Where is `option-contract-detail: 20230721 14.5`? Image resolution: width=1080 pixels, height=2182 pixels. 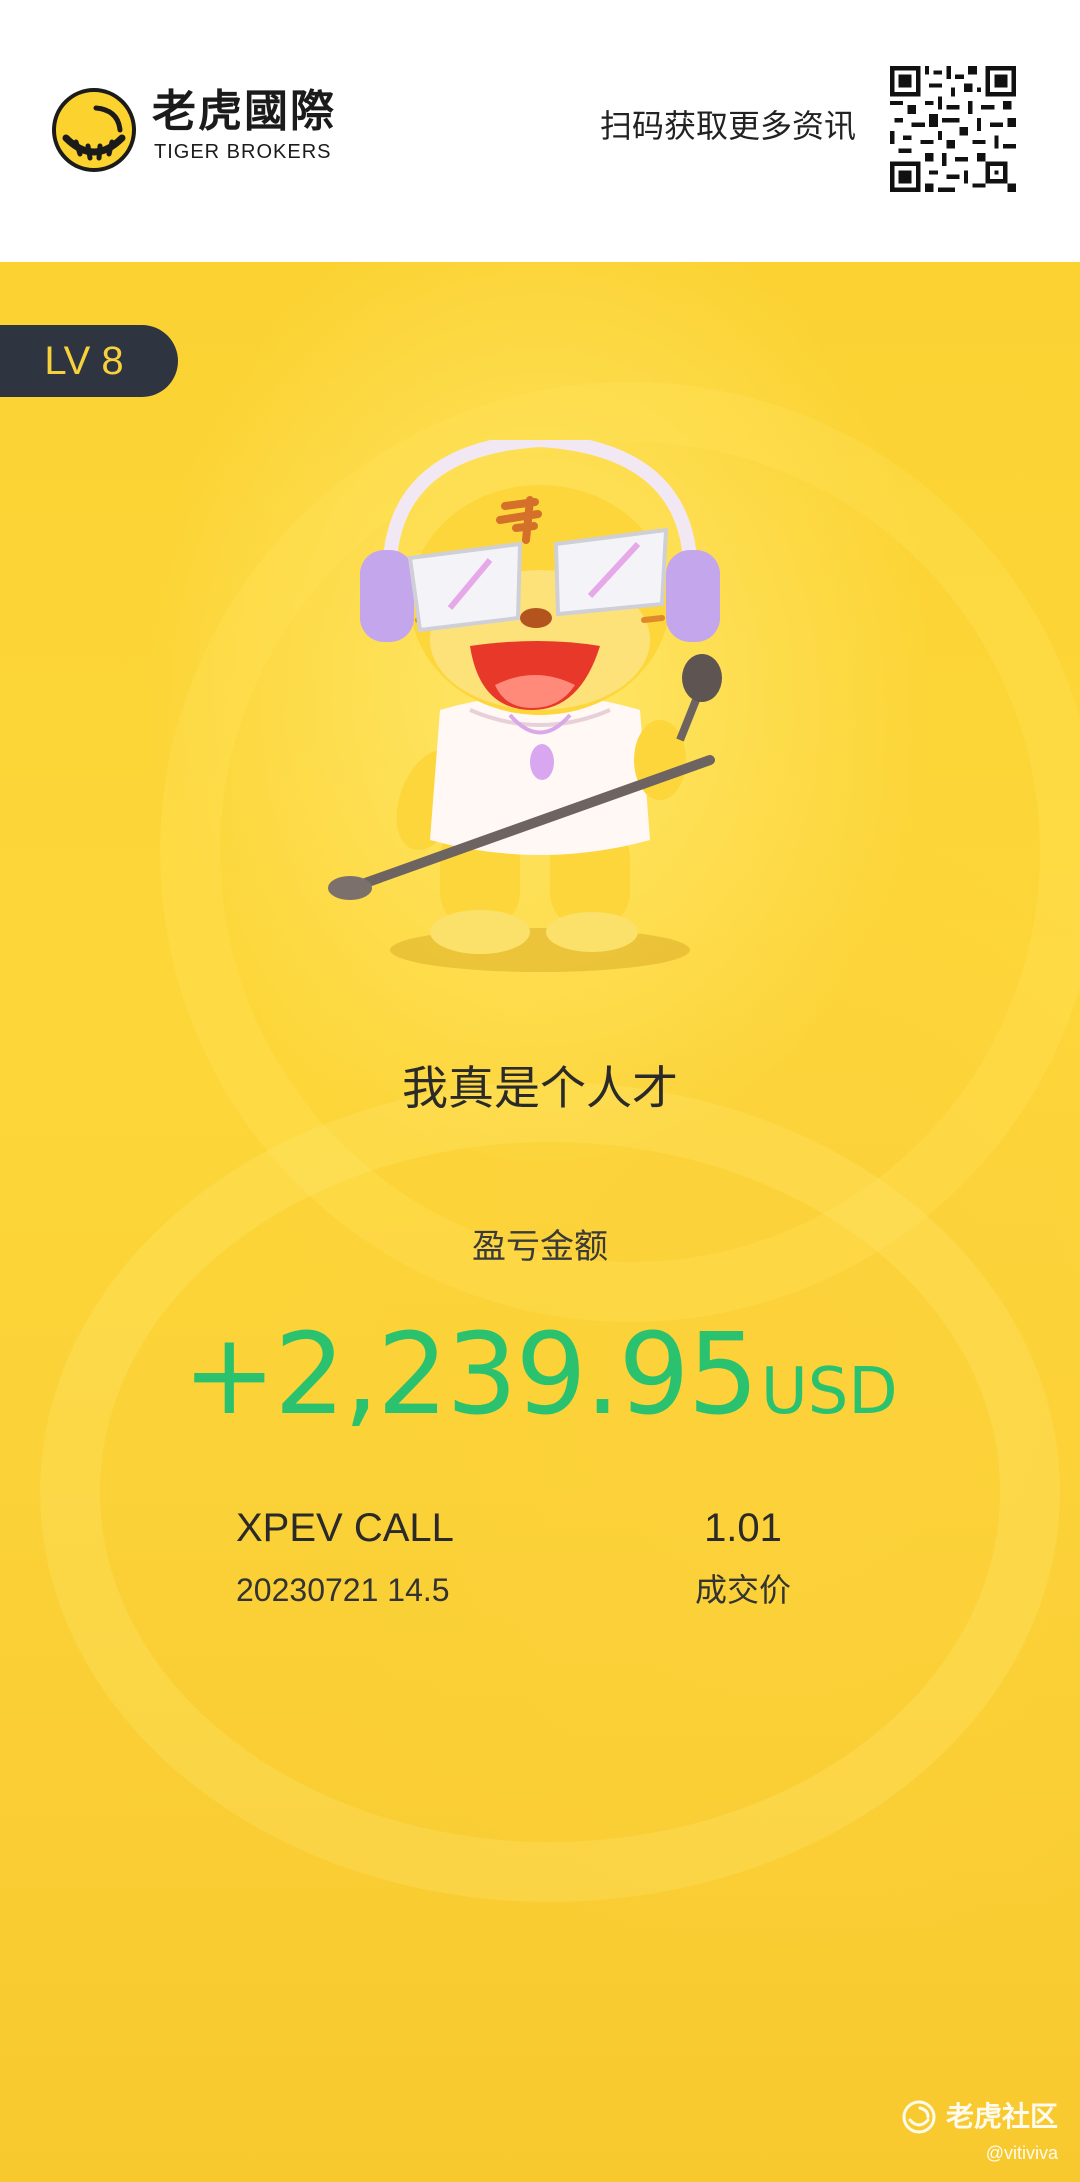
option-contract-detail: 20230721 14.5 is located at coordinates (343, 1590).